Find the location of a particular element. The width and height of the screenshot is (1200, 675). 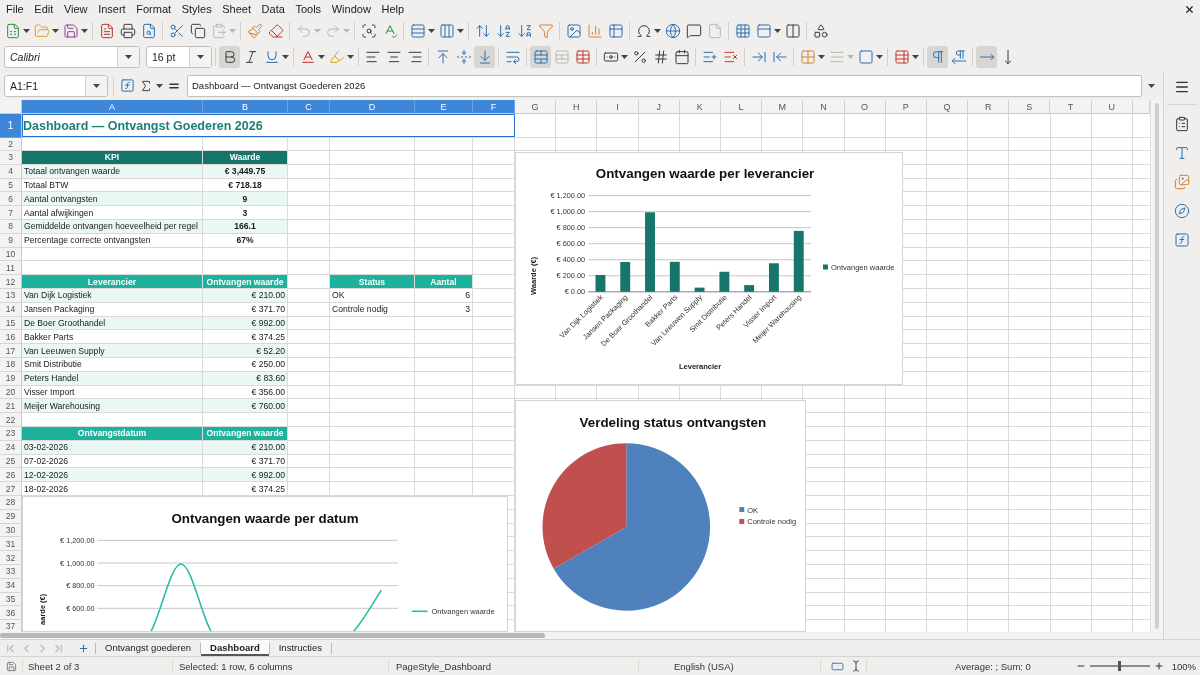

column-header: U is located at coordinates (1112, 107).